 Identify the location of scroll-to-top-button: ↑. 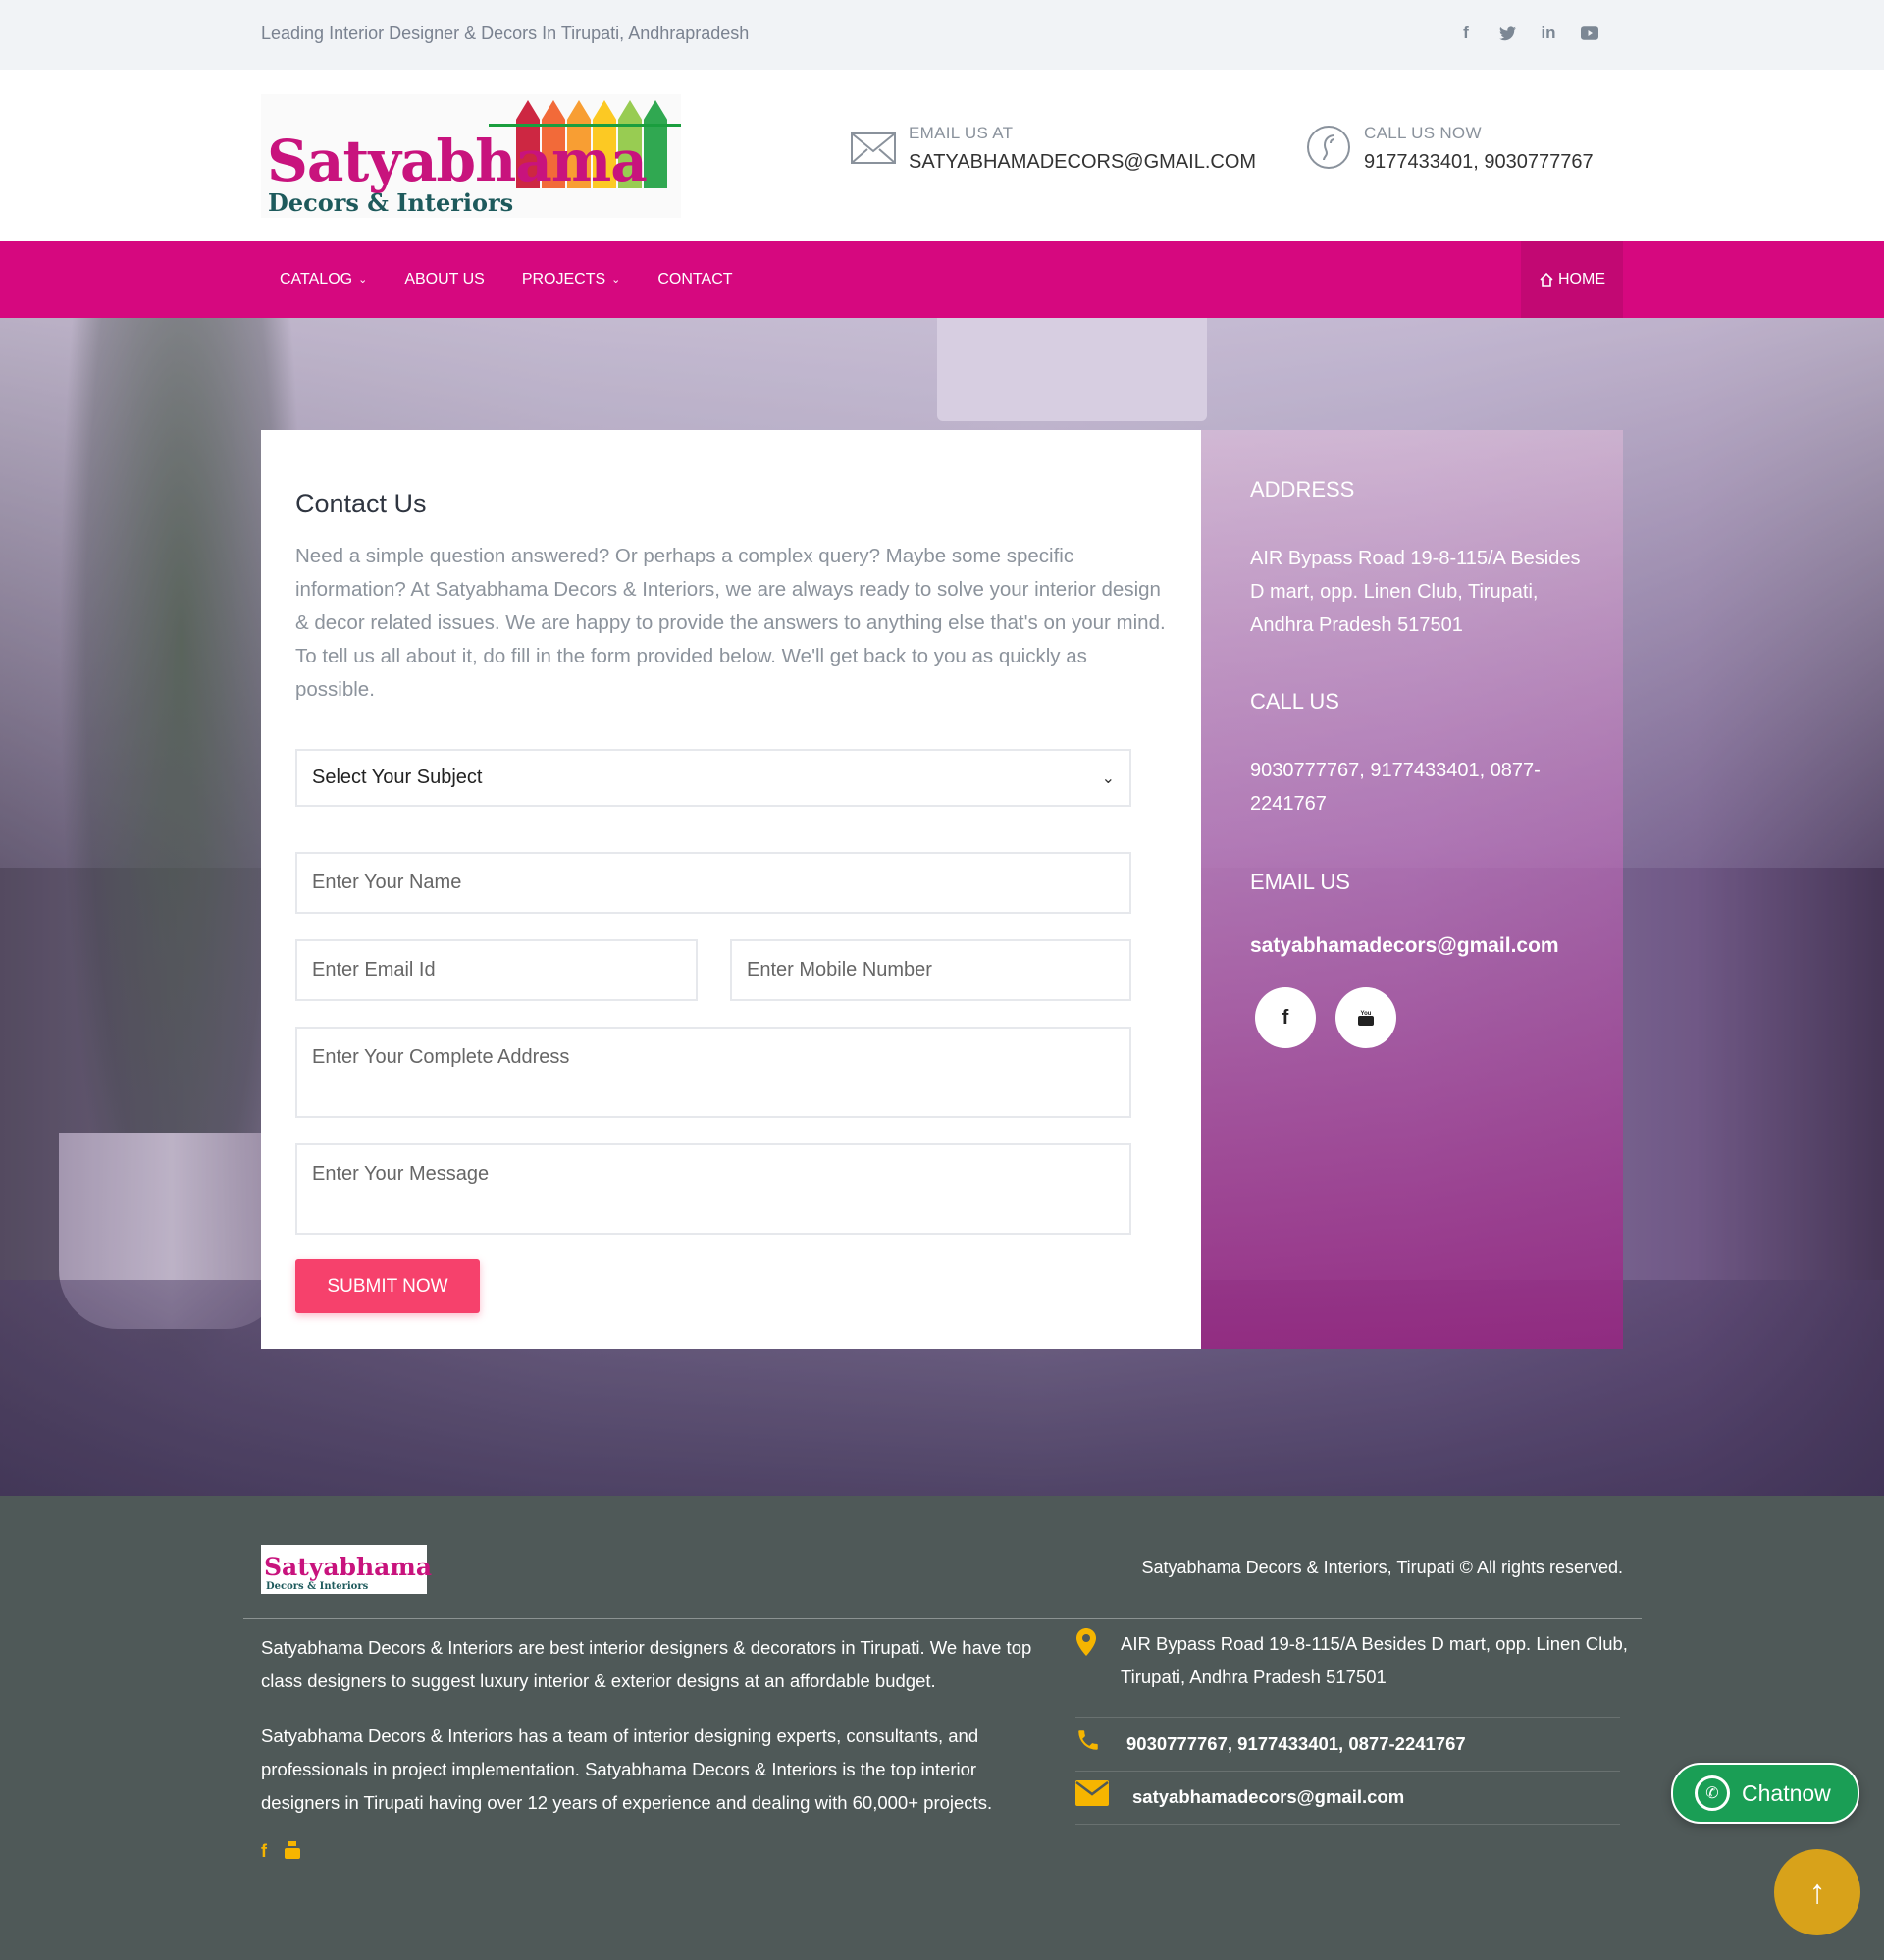
(1817, 1892).